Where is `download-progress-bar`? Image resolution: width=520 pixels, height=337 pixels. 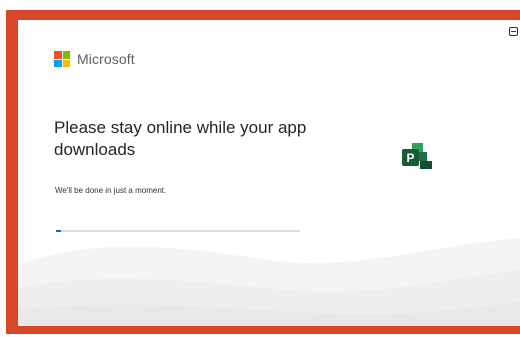 download-progress-bar is located at coordinates (178, 231).